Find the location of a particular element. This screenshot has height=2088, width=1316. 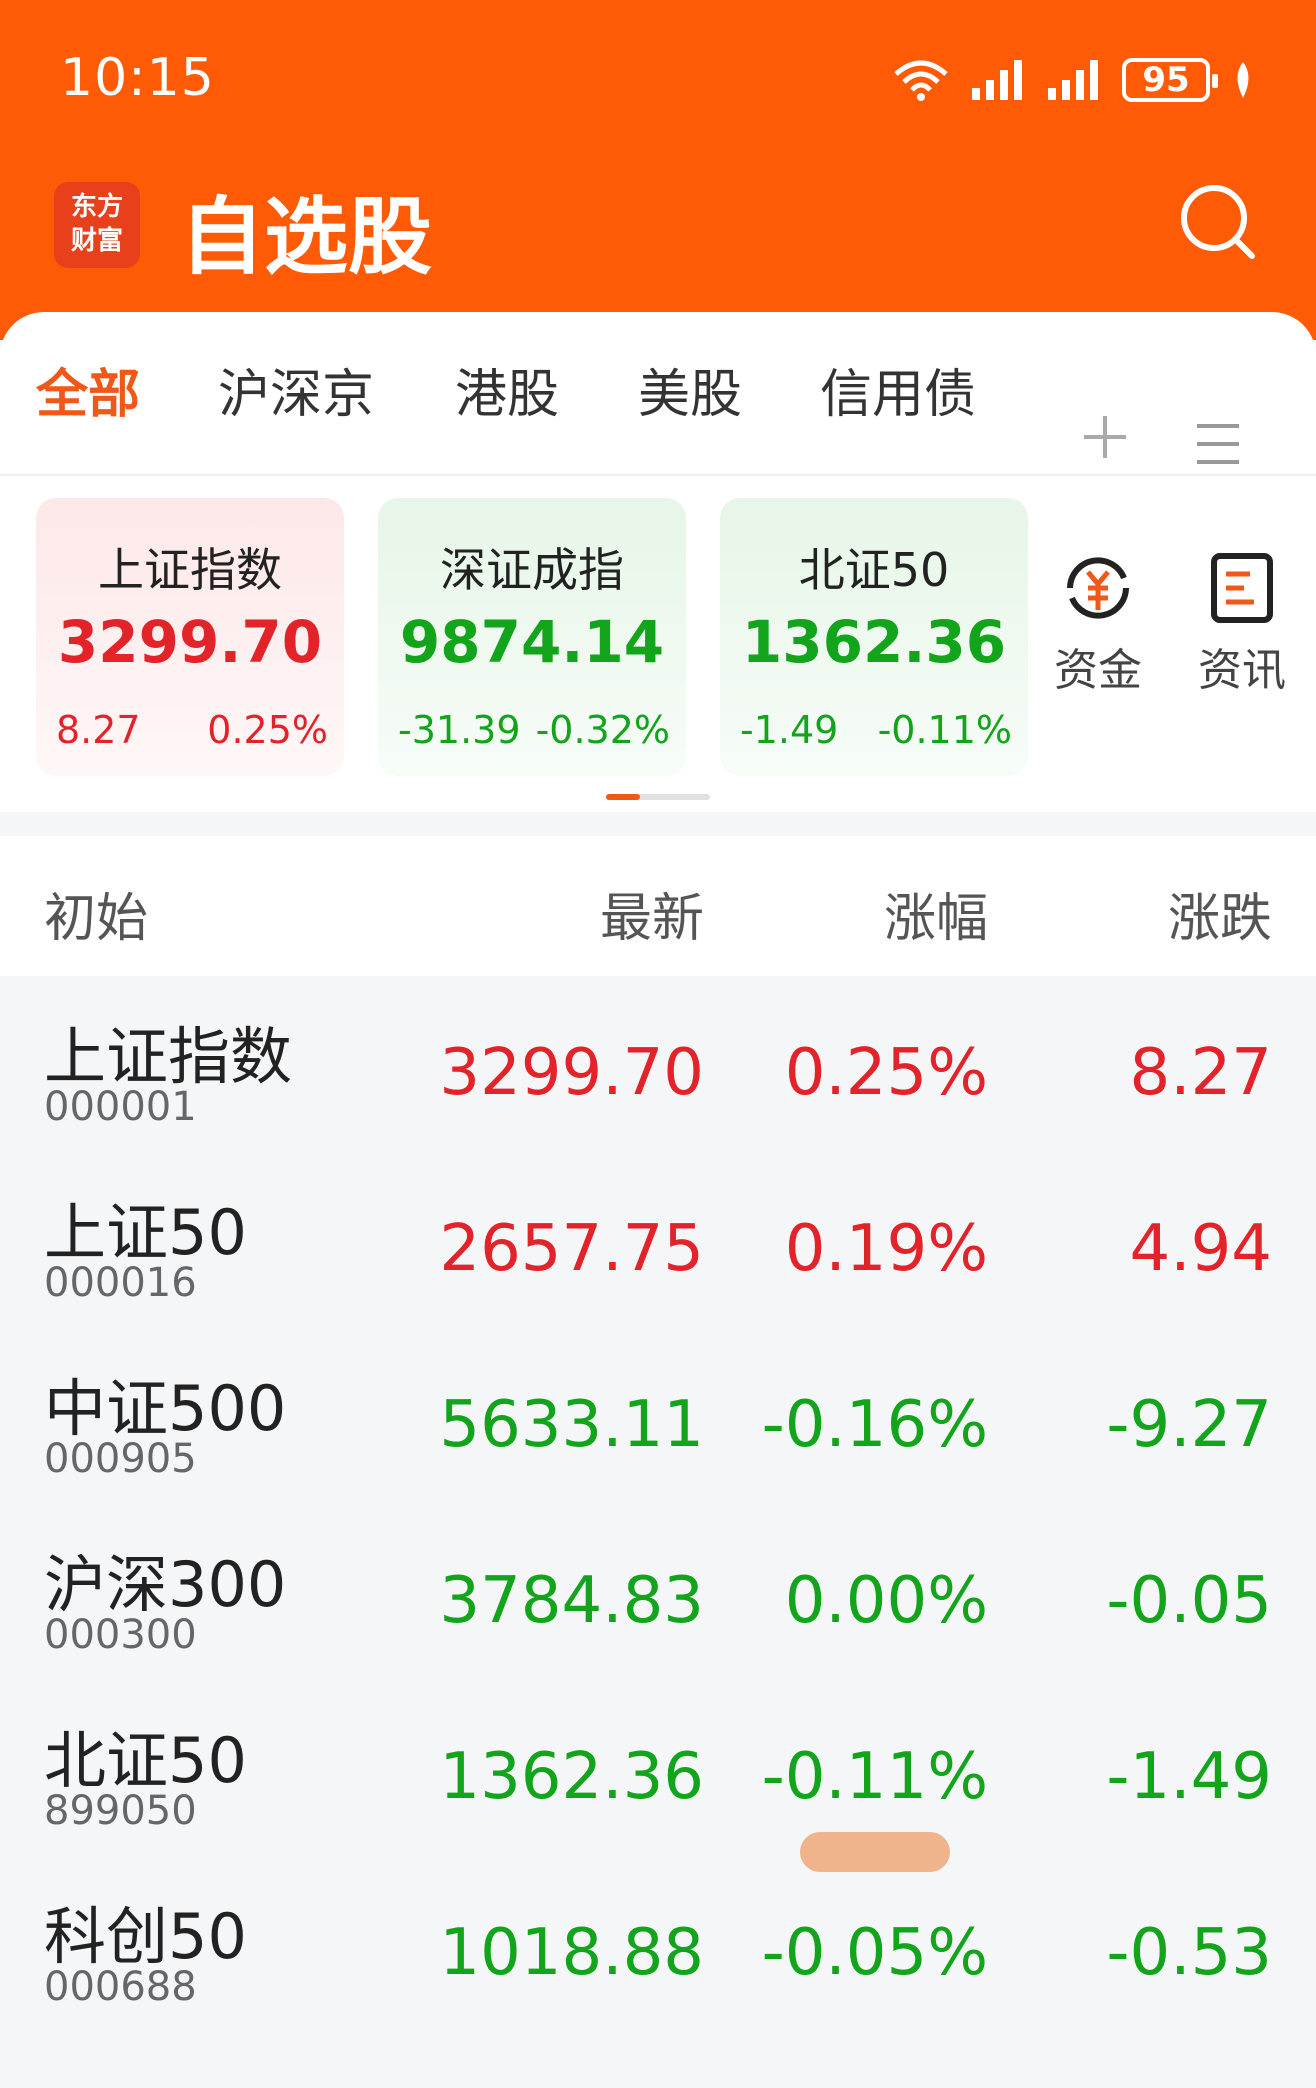

logo-text-line1: 东方 is located at coordinates (96, 207).